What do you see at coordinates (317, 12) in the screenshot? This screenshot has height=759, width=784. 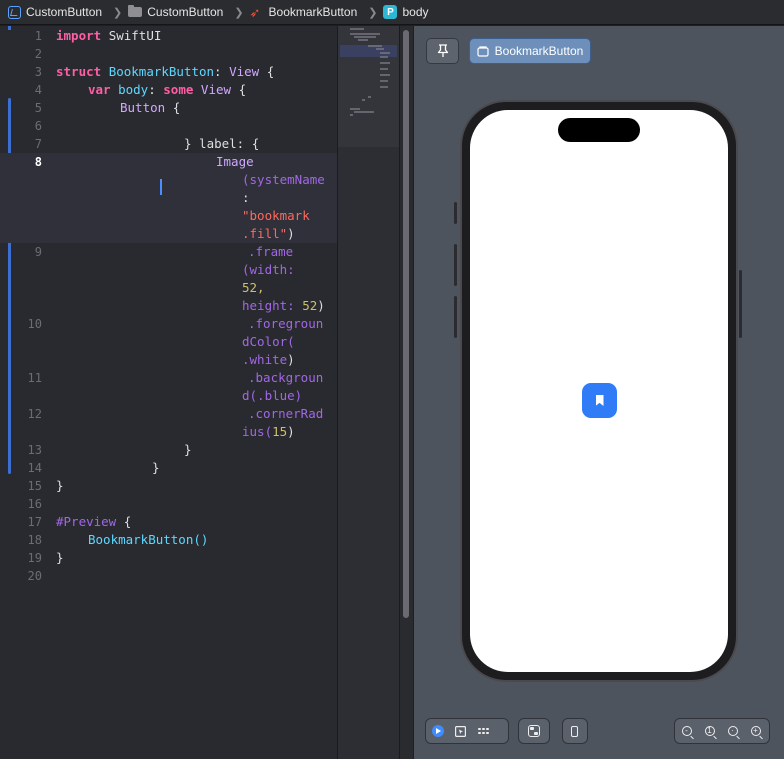 I see `breadcrumb-item-file: ➶ BookmarkButton ❯` at bounding box center [317, 12].